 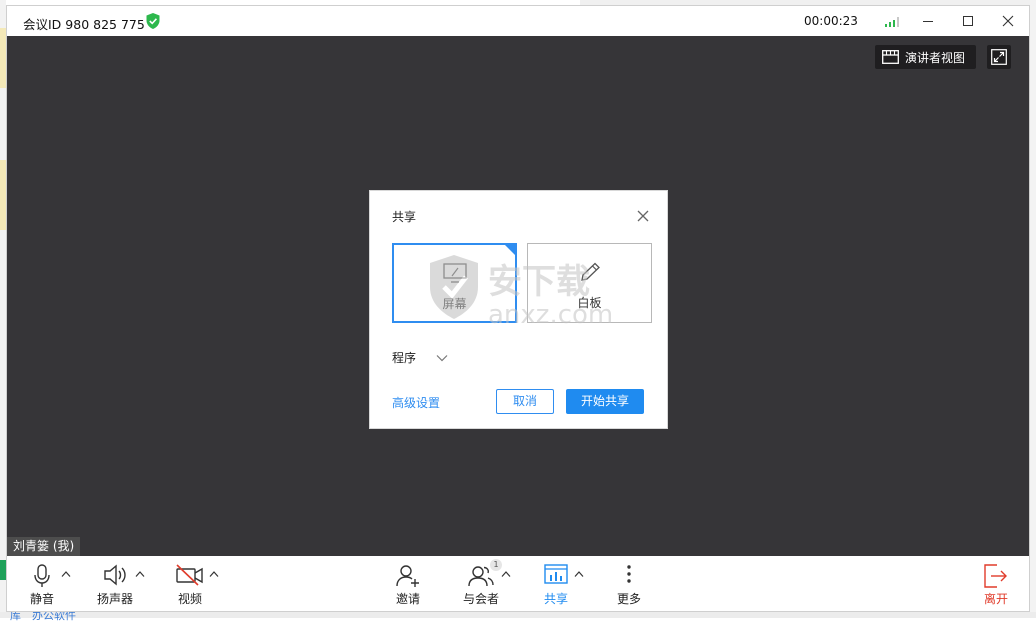 What do you see at coordinates (605, 401) in the screenshot?
I see `start-share-button: 开始共享` at bounding box center [605, 401].